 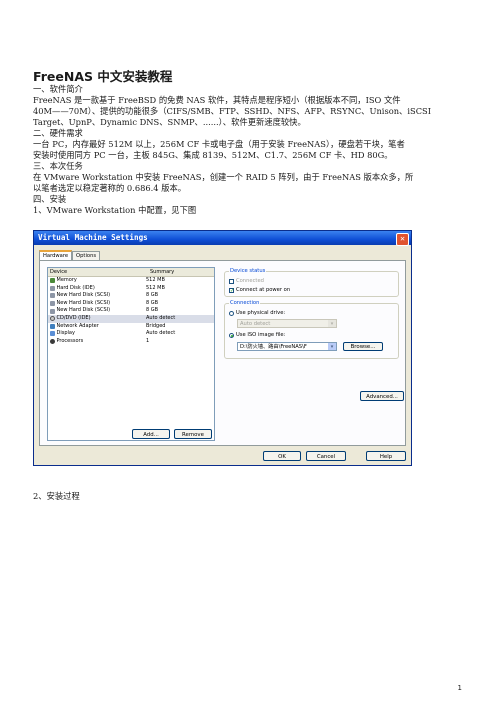 I want to click on device-name: Memory, so click(x=66, y=280).